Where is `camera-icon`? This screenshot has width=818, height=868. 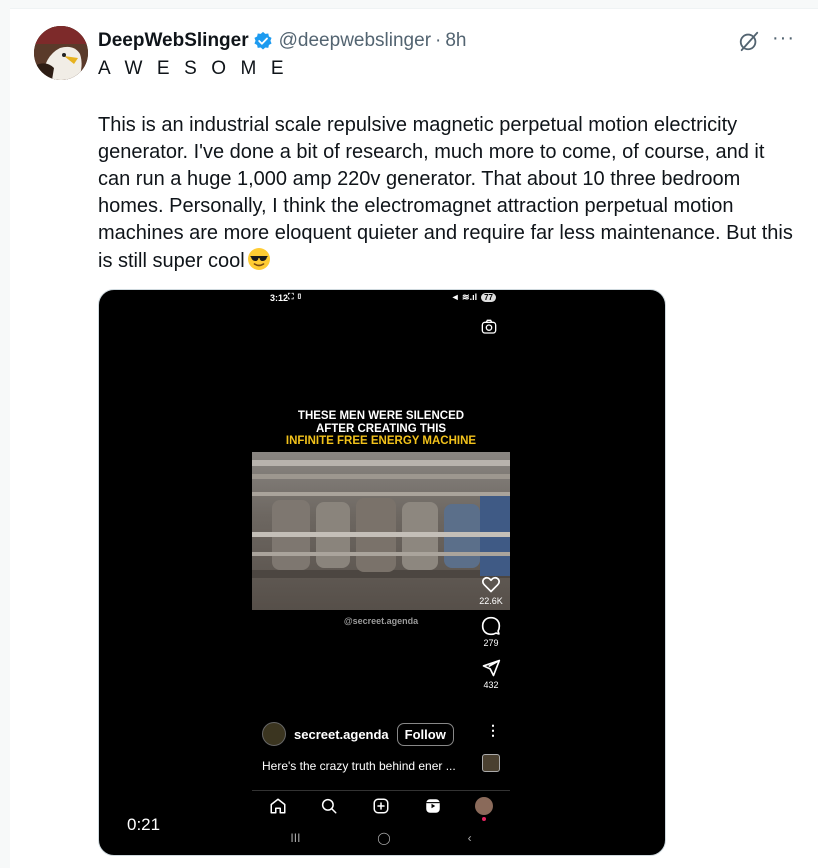 camera-icon is located at coordinates (489, 326).